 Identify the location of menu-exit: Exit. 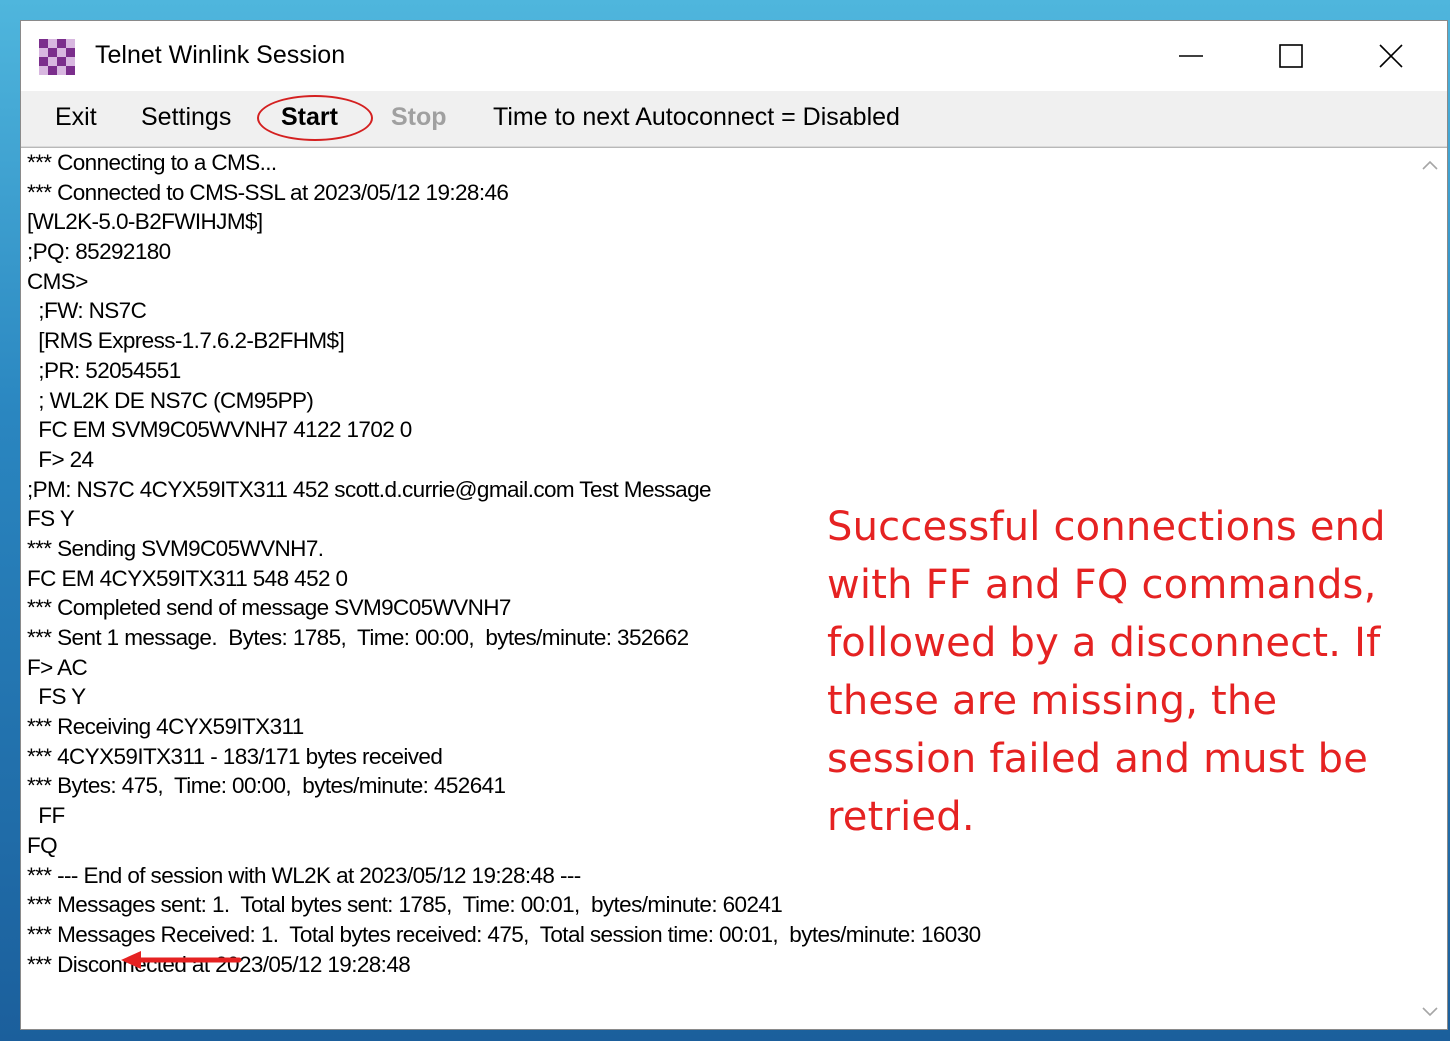
(76, 117).